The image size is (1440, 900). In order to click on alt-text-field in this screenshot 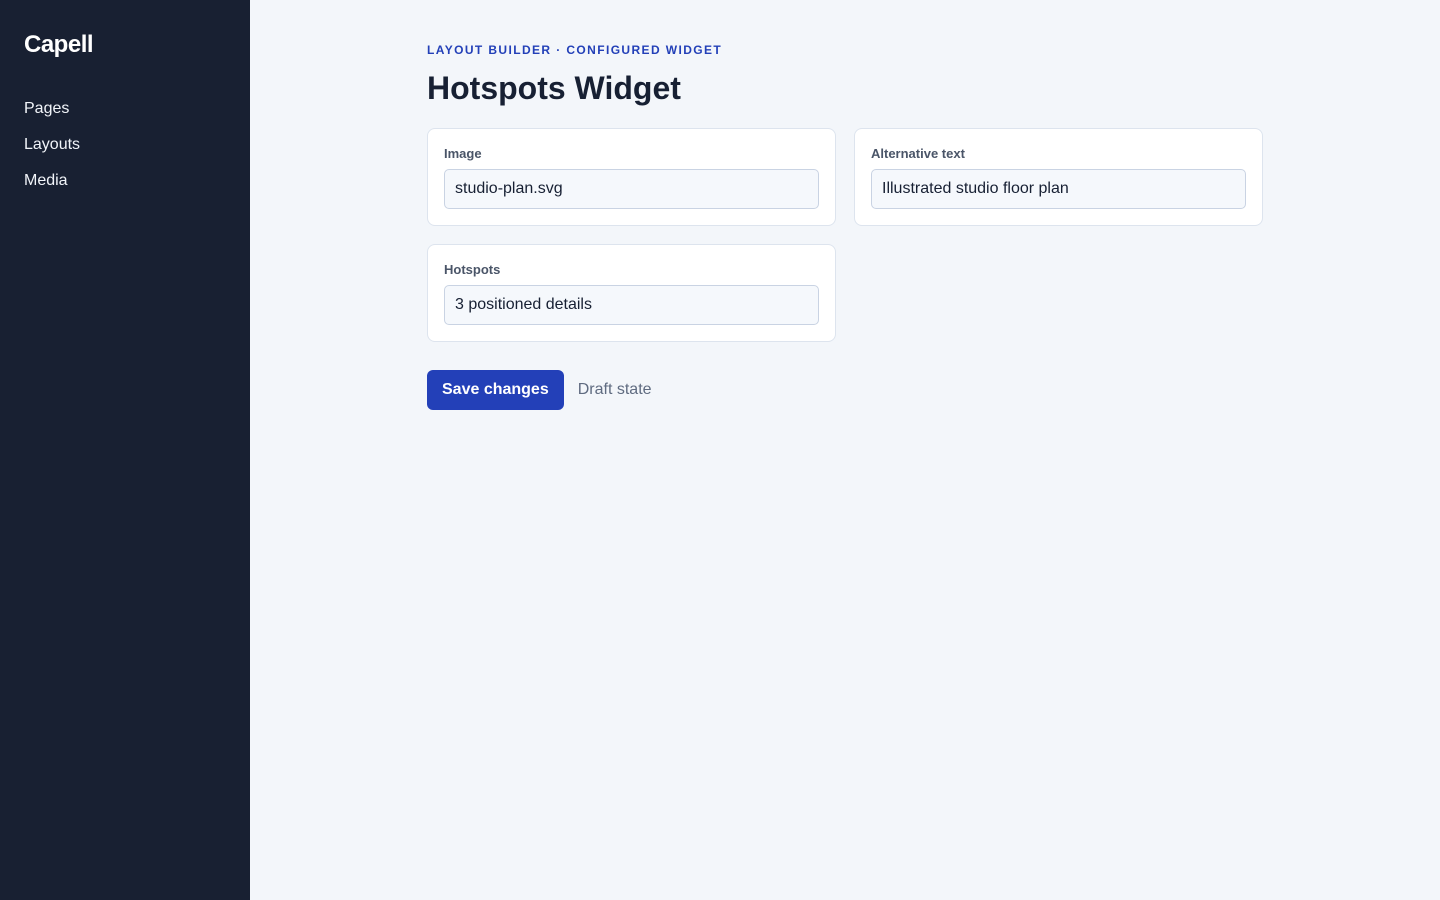, I will do `click(1058, 189)`.